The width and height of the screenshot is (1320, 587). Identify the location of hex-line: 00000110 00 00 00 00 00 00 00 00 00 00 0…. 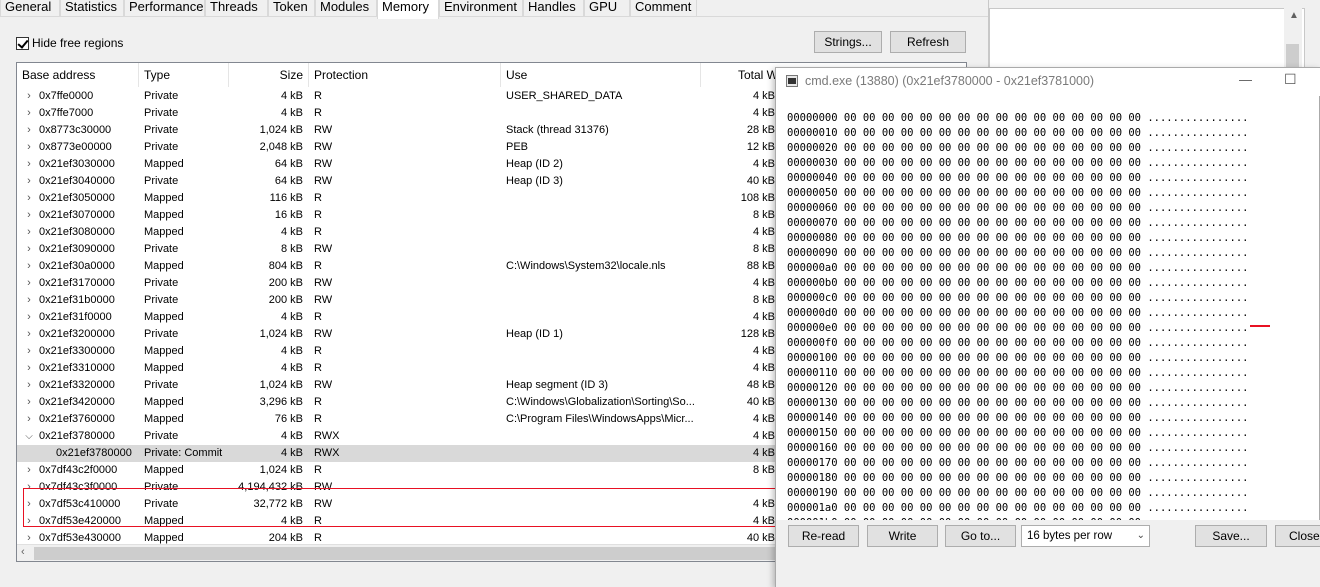
(1018, 373).